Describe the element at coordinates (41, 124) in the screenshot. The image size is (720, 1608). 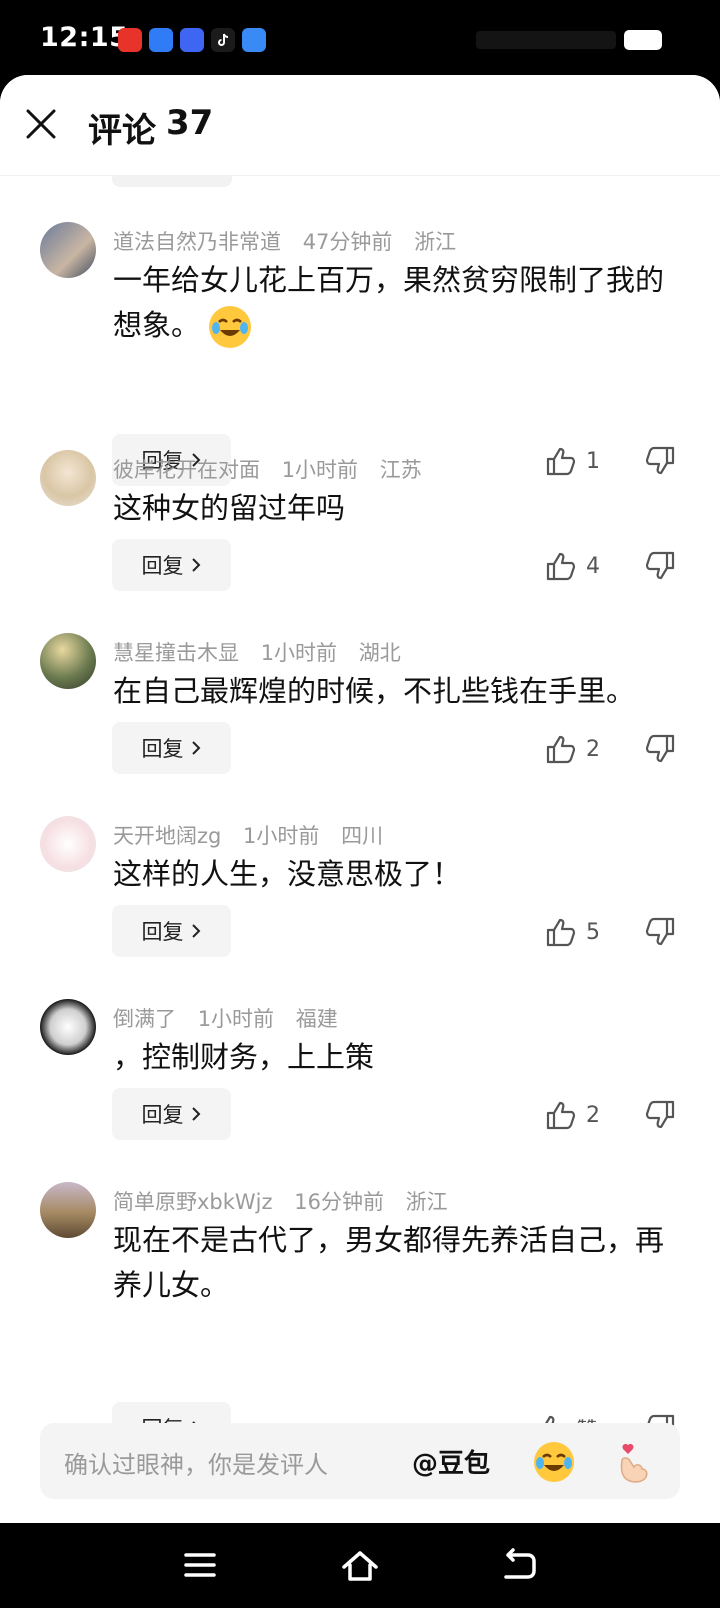
I see `close-icon` at that location.